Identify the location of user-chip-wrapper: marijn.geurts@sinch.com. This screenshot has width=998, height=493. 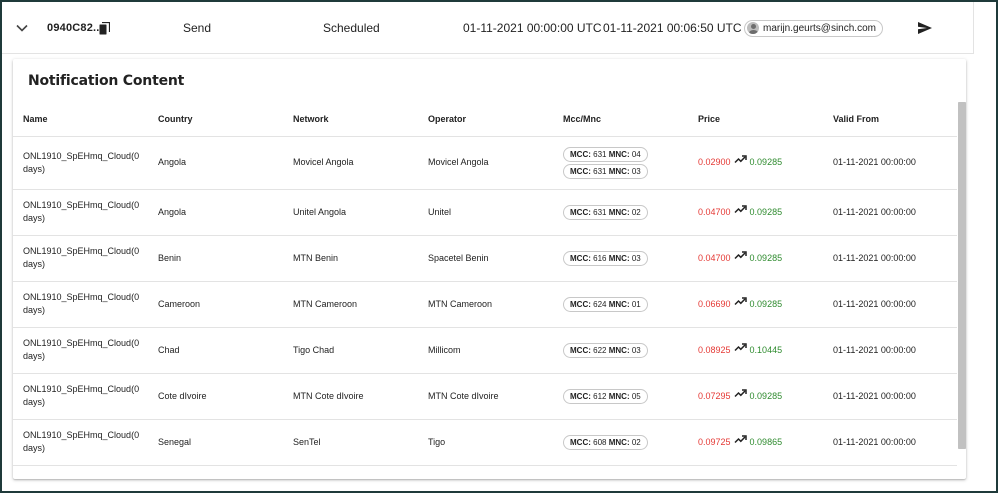
(813, 28).